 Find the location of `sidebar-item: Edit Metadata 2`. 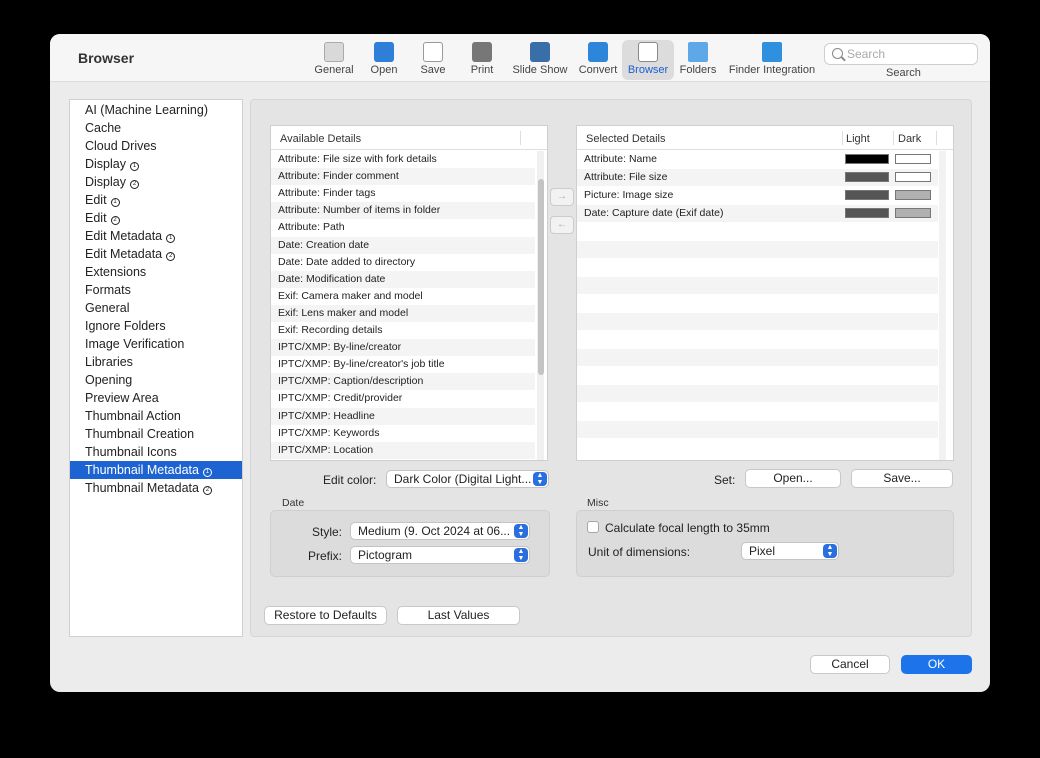

sidebar-item: Edit Metadata 2 is located at coordinates (156, 254).